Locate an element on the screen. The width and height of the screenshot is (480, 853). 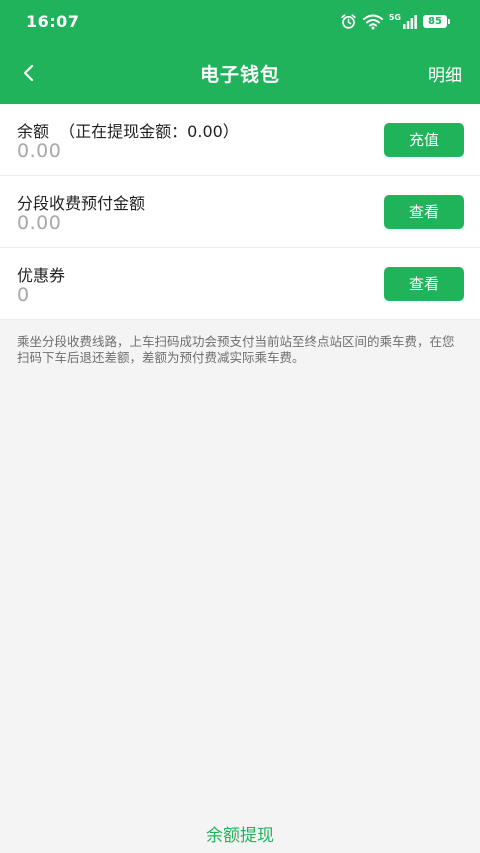
prepay-label: 分段收费预付金额 is located at coordinates (81, 203).